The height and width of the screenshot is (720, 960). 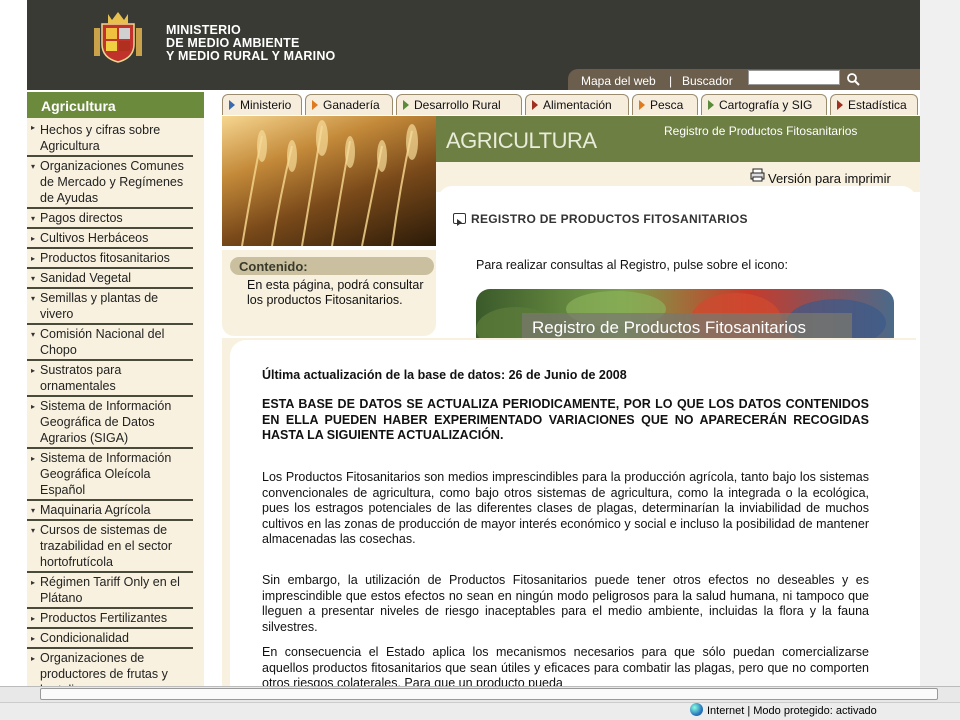 I want to click on sidebar-item: ▸ Cultivos Herbáceos, so click(x=110, y=239).